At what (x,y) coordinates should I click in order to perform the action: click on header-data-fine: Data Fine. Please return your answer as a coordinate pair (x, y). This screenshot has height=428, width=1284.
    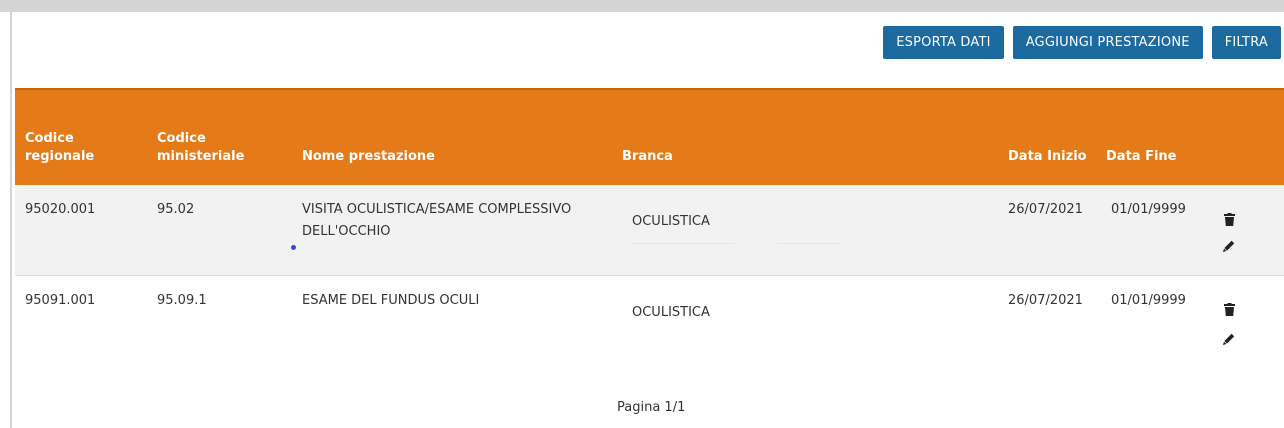
    Looking at the image, I should click on (1141, 156).